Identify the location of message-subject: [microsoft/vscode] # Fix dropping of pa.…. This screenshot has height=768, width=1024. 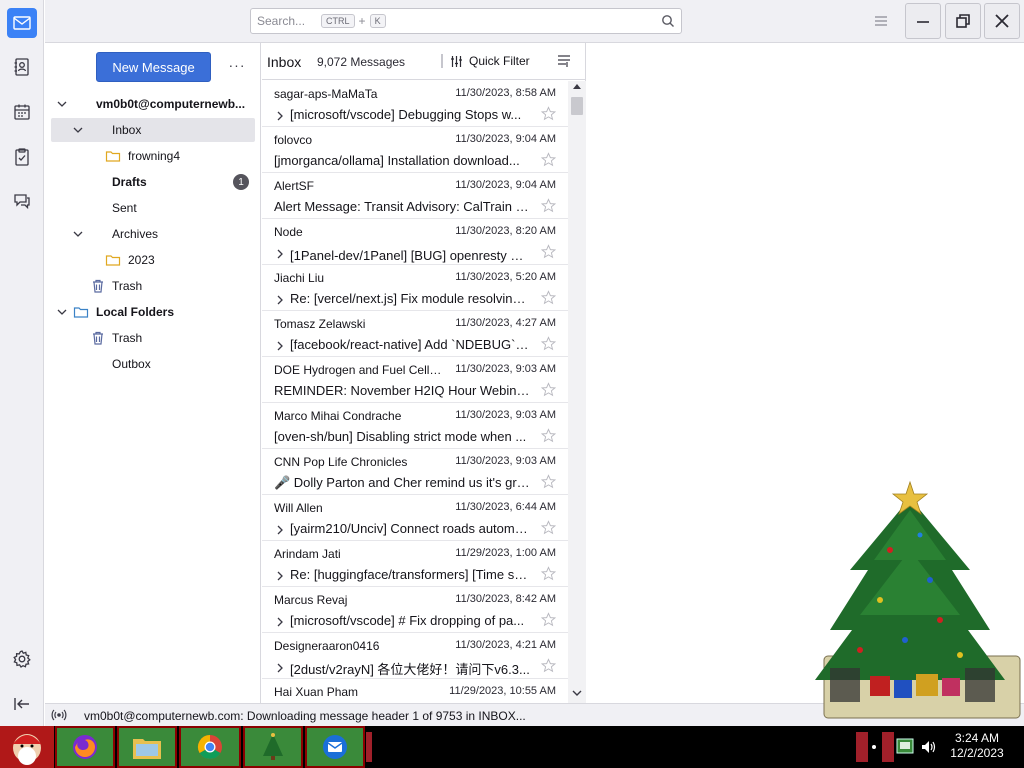
(407, 620).